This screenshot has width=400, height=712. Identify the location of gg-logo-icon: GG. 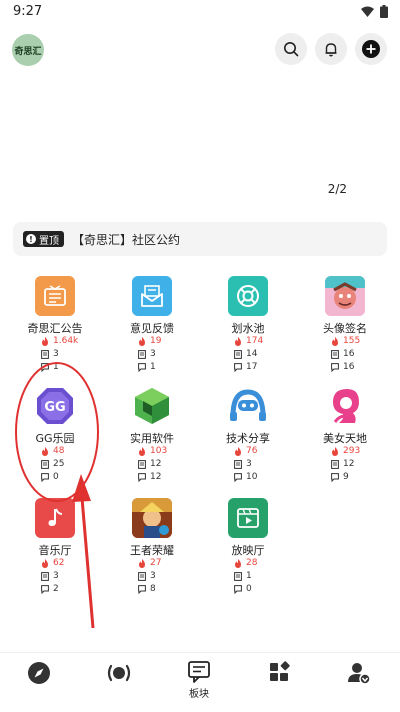
(55, 406).